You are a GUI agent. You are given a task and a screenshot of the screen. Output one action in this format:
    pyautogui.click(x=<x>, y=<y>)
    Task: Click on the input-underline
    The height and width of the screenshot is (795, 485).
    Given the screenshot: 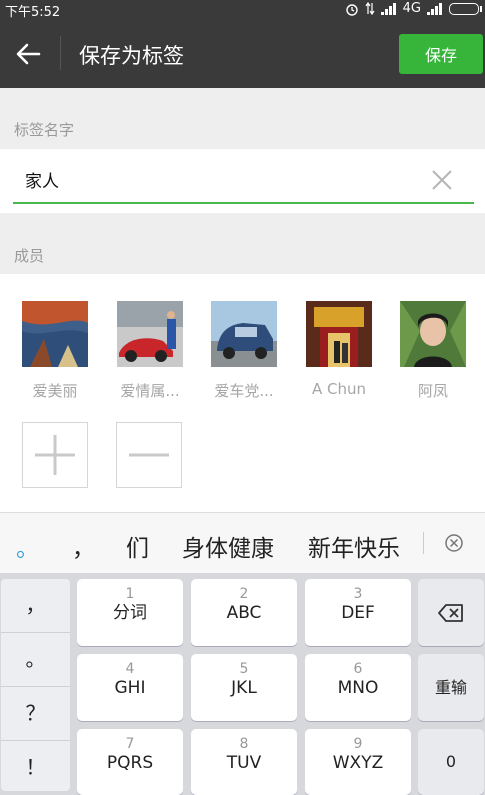 What is the action you would take?
    pyautogui.click(x=243, y=203)
    